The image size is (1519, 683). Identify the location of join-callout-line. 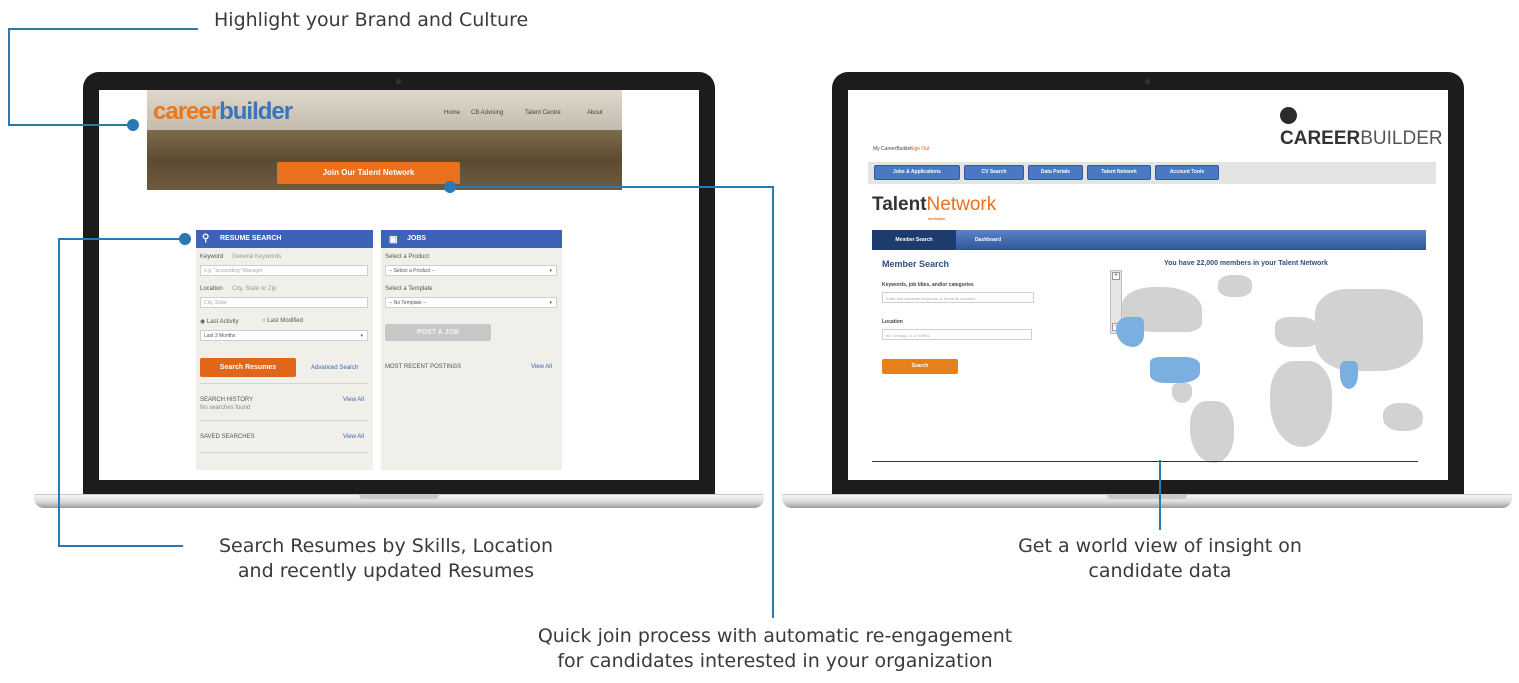
(612, 187).